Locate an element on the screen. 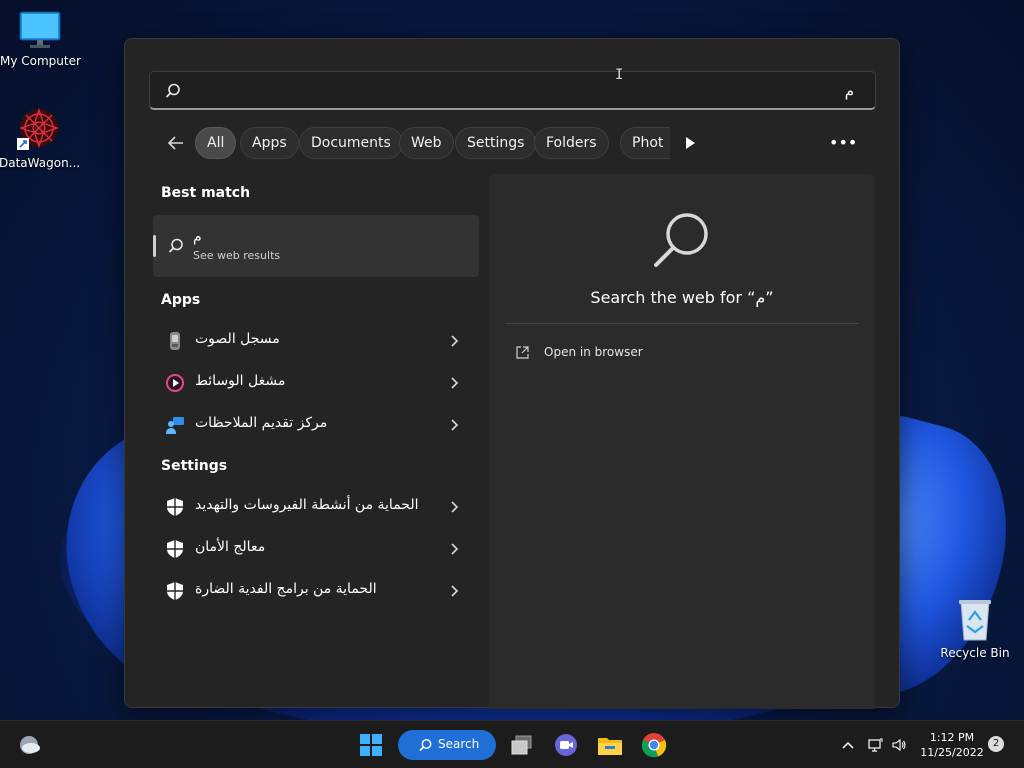 The height and width of the screenshot is (768, 1024). preview-divider is located at coordinates (682, 323).